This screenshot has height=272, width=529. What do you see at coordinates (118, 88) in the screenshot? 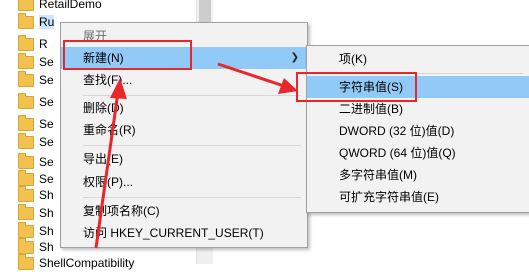
I see `annotation-arrow-up-head` at bounding box center [118, 88].